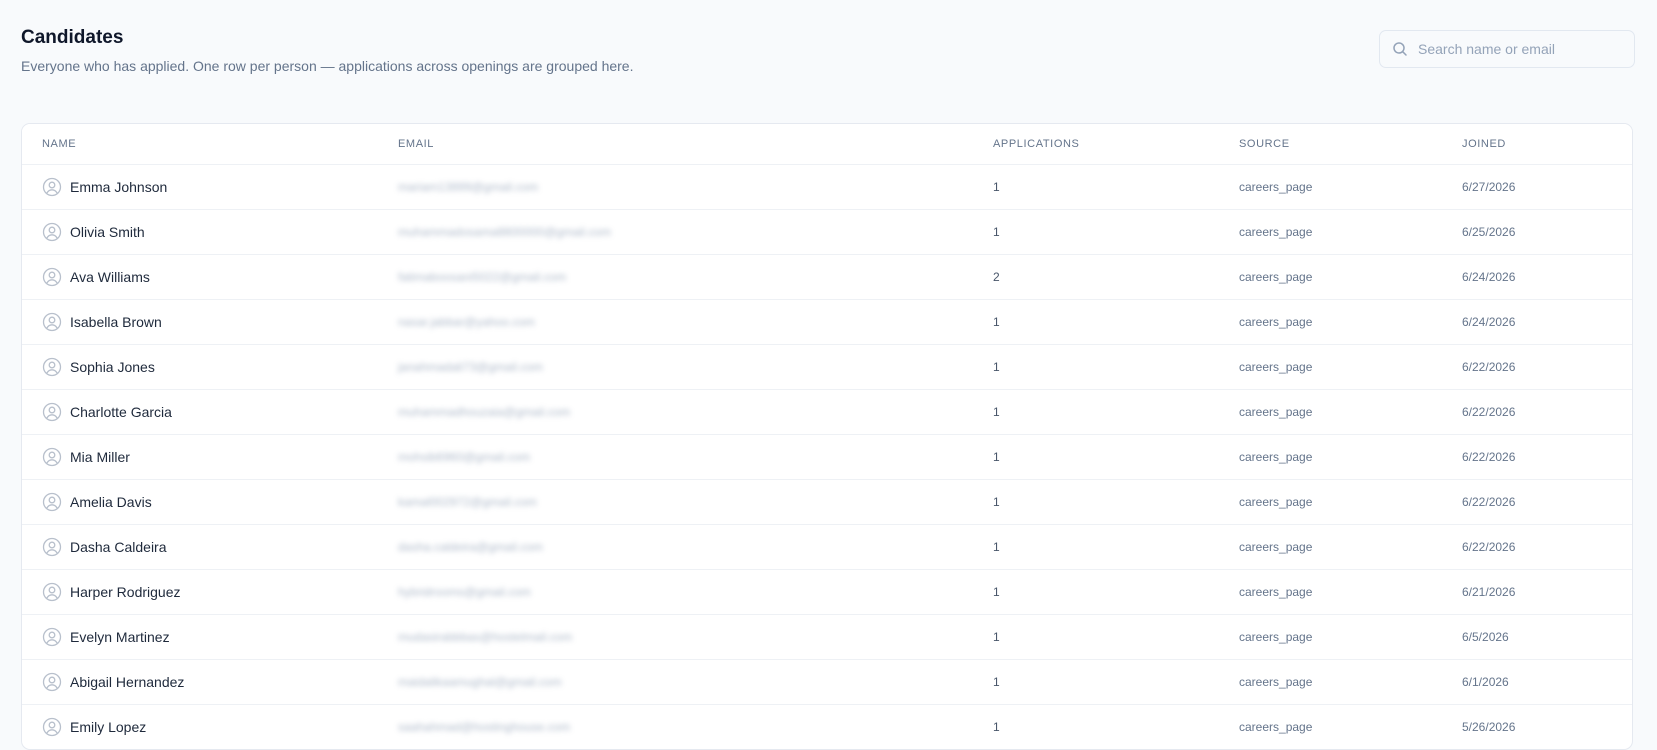  I want to click on candidate-email: nasar.jabbar@yahoo.com, so click(466, 322).